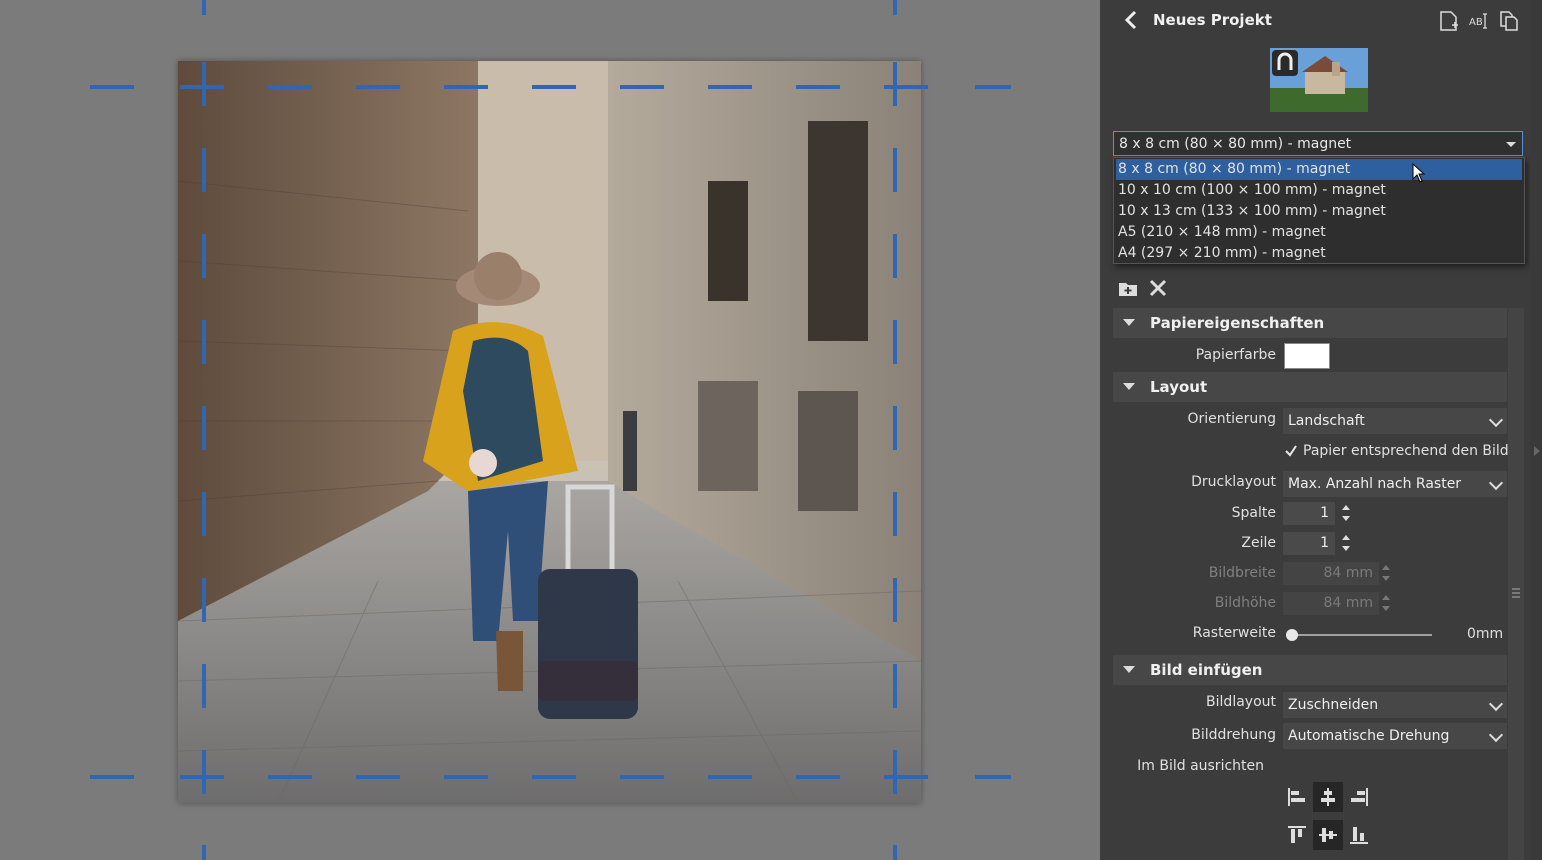  What do you see at coordinates (1348, 573) in the screenshot?
I see `image-width-value: 84 mm` at bounding box center [1348, 573].